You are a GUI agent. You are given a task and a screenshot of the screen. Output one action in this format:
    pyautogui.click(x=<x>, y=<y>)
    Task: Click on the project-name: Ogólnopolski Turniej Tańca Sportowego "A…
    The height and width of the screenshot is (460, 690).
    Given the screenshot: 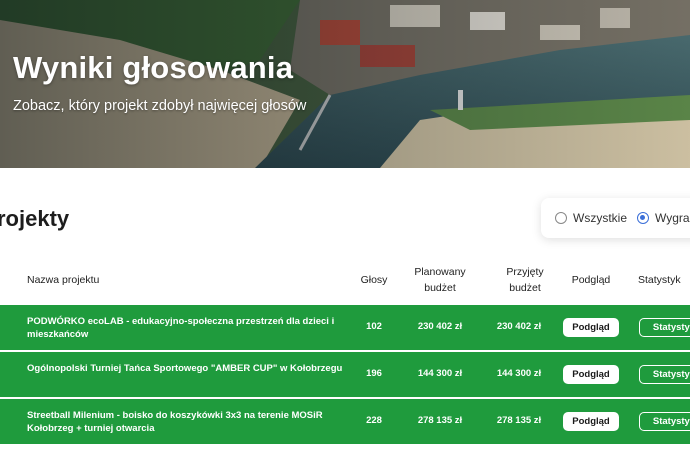 What is the action you would take?
    pyautogui.click(x=185, y=368)
    